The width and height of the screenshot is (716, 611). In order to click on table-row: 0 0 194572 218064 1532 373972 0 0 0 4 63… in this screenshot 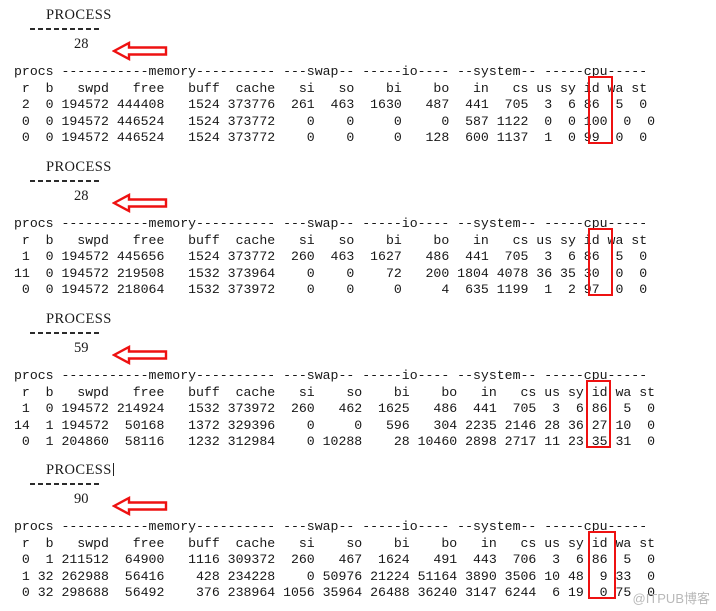, I will do `click(331, 290)`.